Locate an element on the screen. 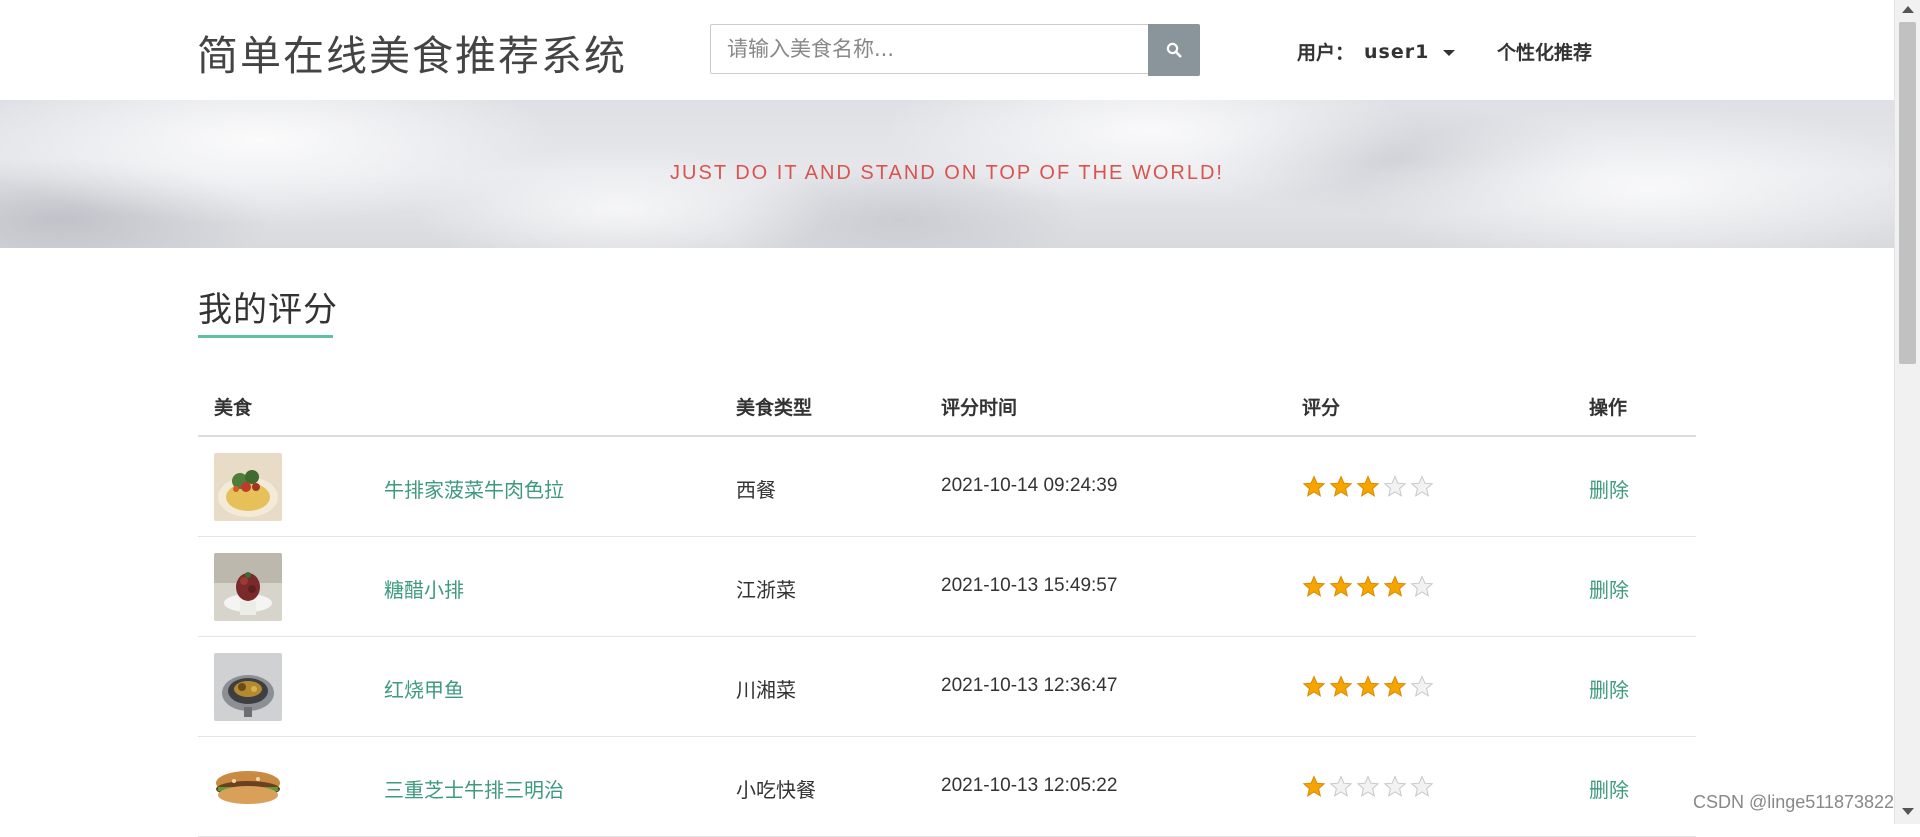 This screenshot has width=1920, height=837. food-name-link: 红烧甲鱼 is located at coordinates (424, 688).